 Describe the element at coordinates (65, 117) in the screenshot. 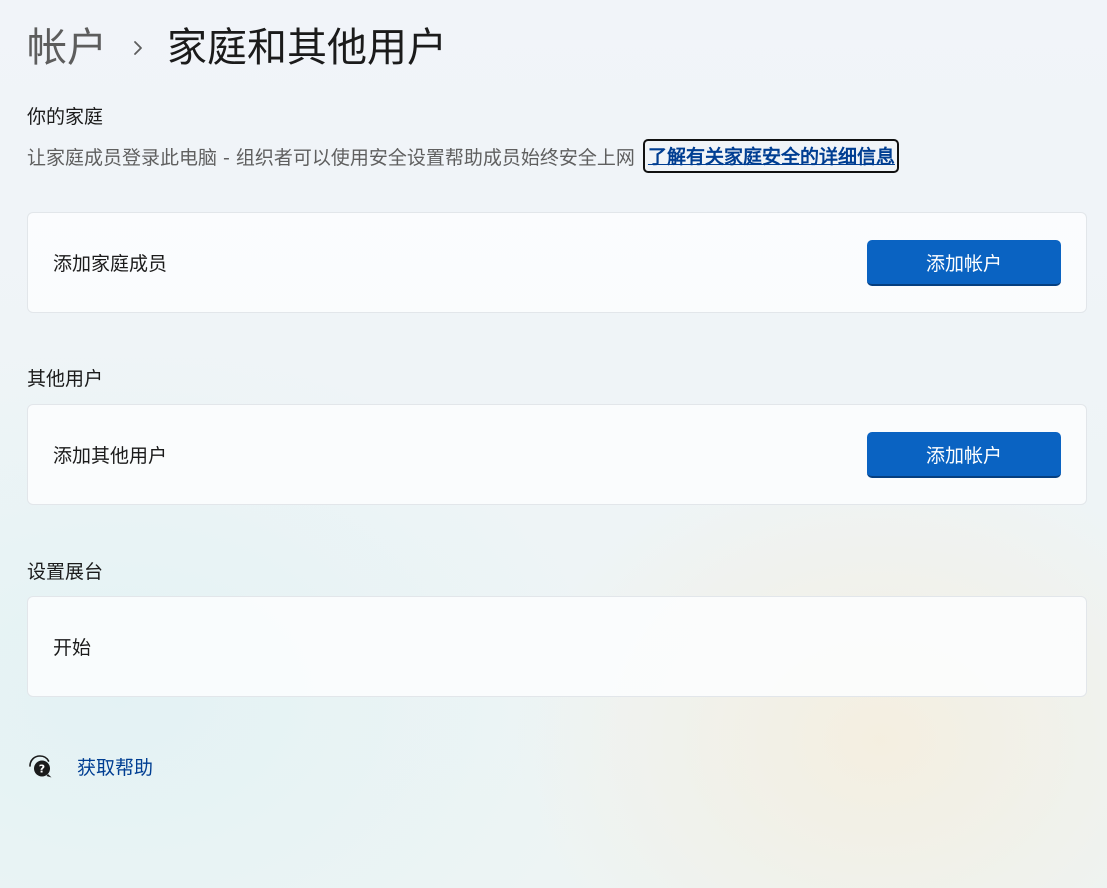

I see `section-title-family: 你的家庭` at that location.